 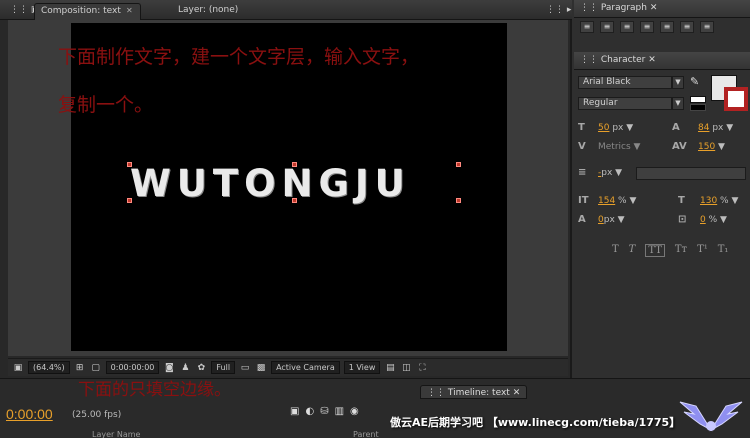 What do you see at coordinates (687, 27) in the screenshot?
I see `justify-last-right-icon: ≡` at bounding box center [687, 27].